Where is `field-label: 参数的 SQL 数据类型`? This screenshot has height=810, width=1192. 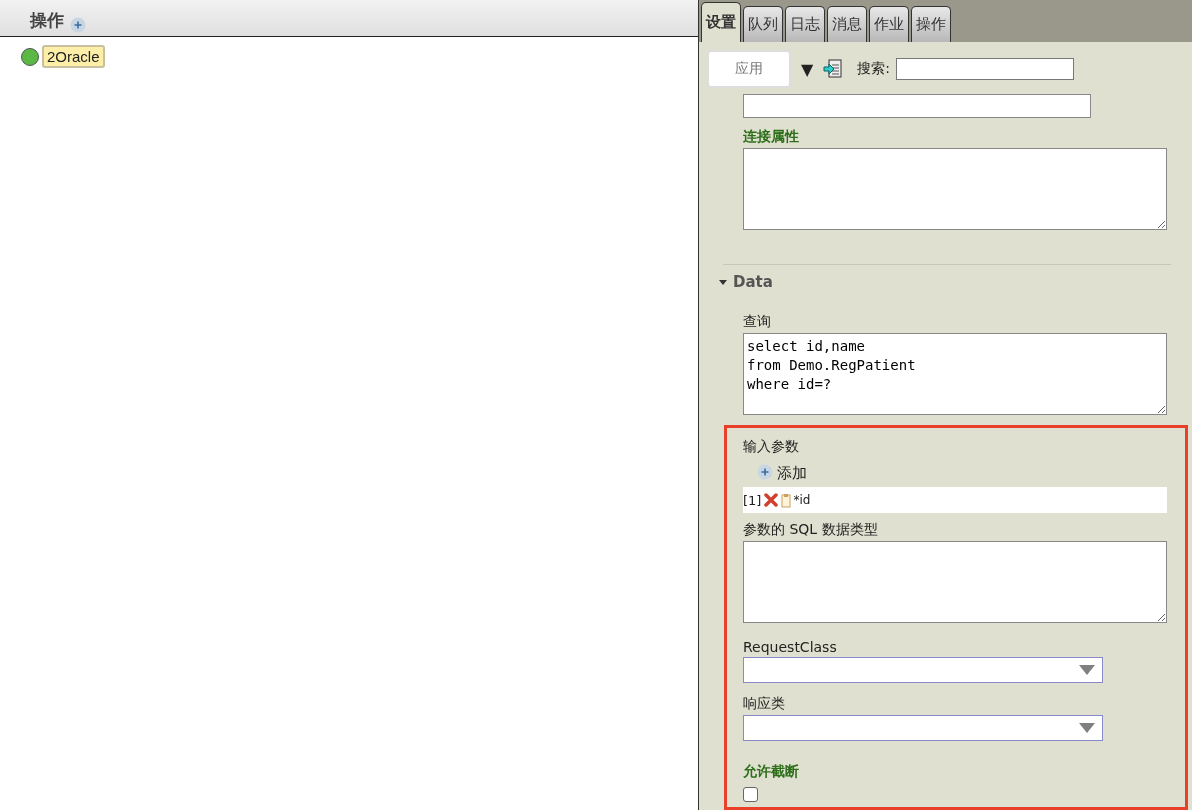 field-label: 参数的 SQL 数据类型 is located at coordinates (810, 530).